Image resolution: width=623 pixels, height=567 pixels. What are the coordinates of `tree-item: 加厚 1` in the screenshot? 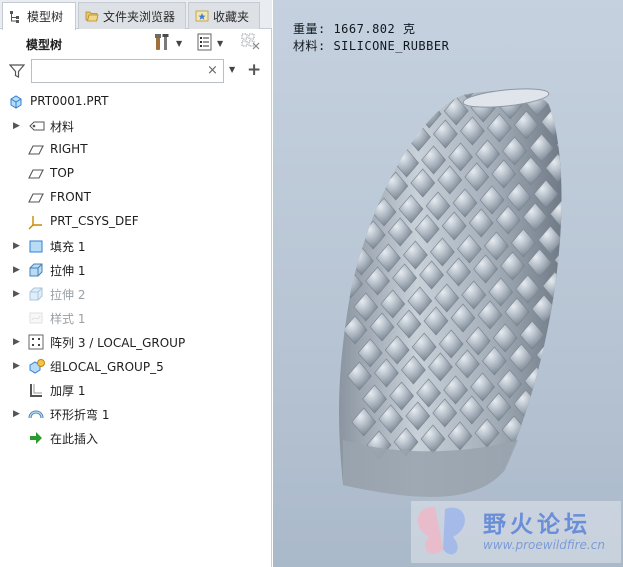 It's located at (136, 390).